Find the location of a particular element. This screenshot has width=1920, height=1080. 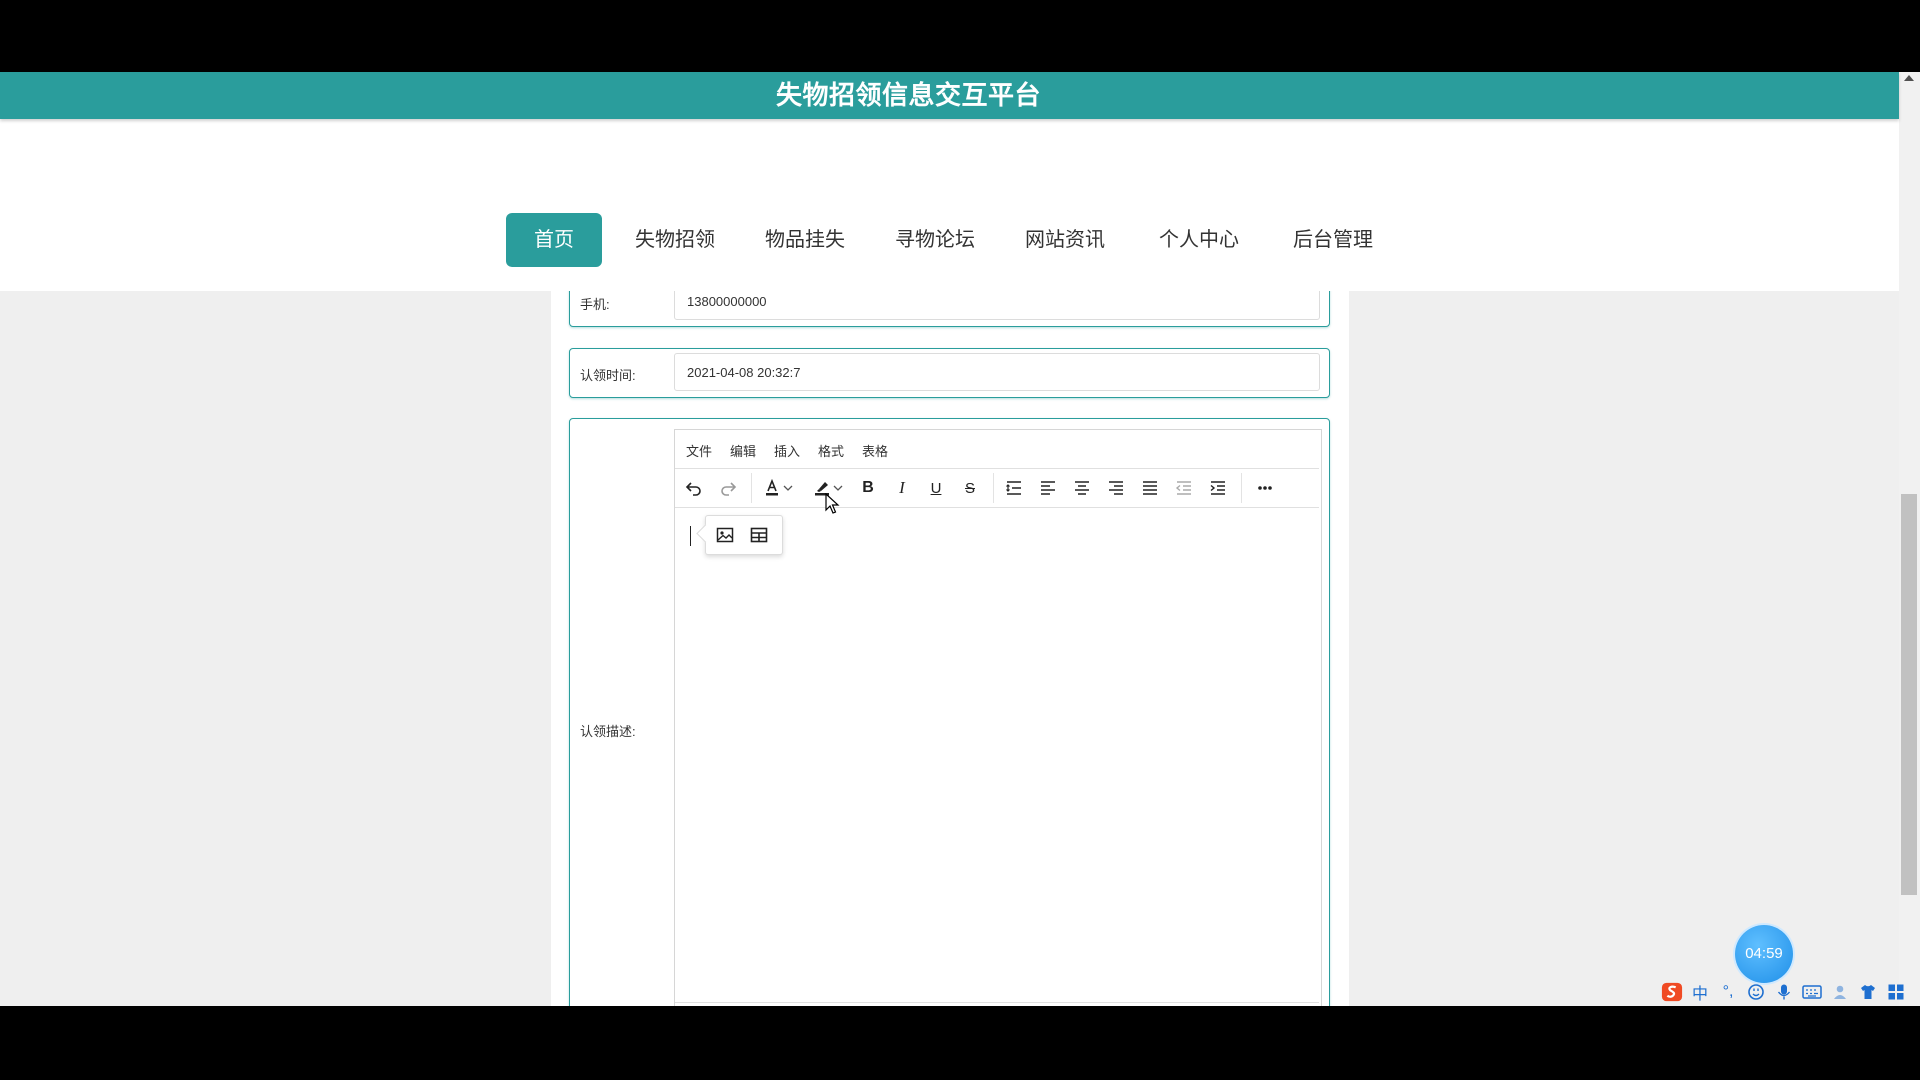

nav-item-home: 首页 is located at coordinates (554, 240).